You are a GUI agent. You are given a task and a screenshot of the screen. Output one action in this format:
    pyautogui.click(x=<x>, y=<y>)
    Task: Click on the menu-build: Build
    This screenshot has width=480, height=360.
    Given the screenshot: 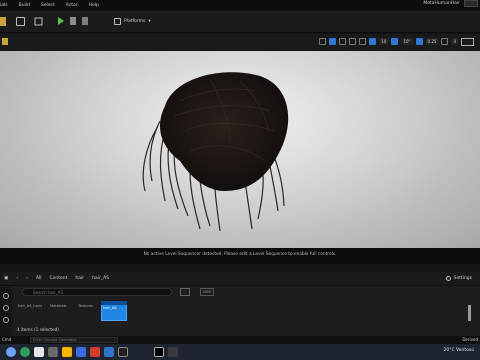 What is the action you would take?
    pyautogui.click(x=24, y=5)
    